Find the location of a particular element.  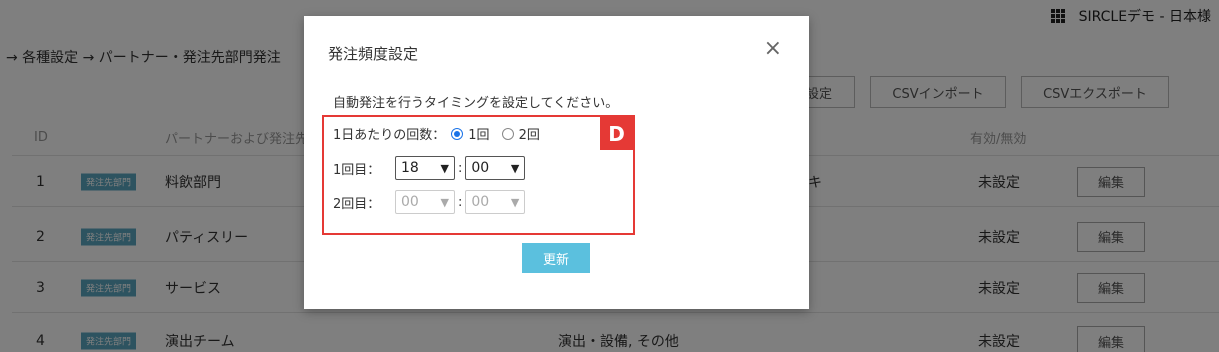

time2-hour-select: 00 ▼ is located at coordinates (425, 202).